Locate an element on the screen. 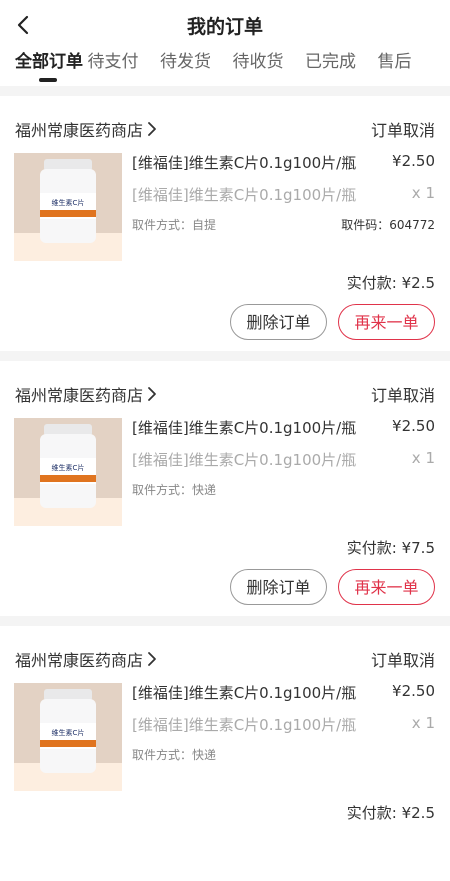 This screenshot has width=450, height=881. tab-label: 售后 is located at coordinates (395, 62).